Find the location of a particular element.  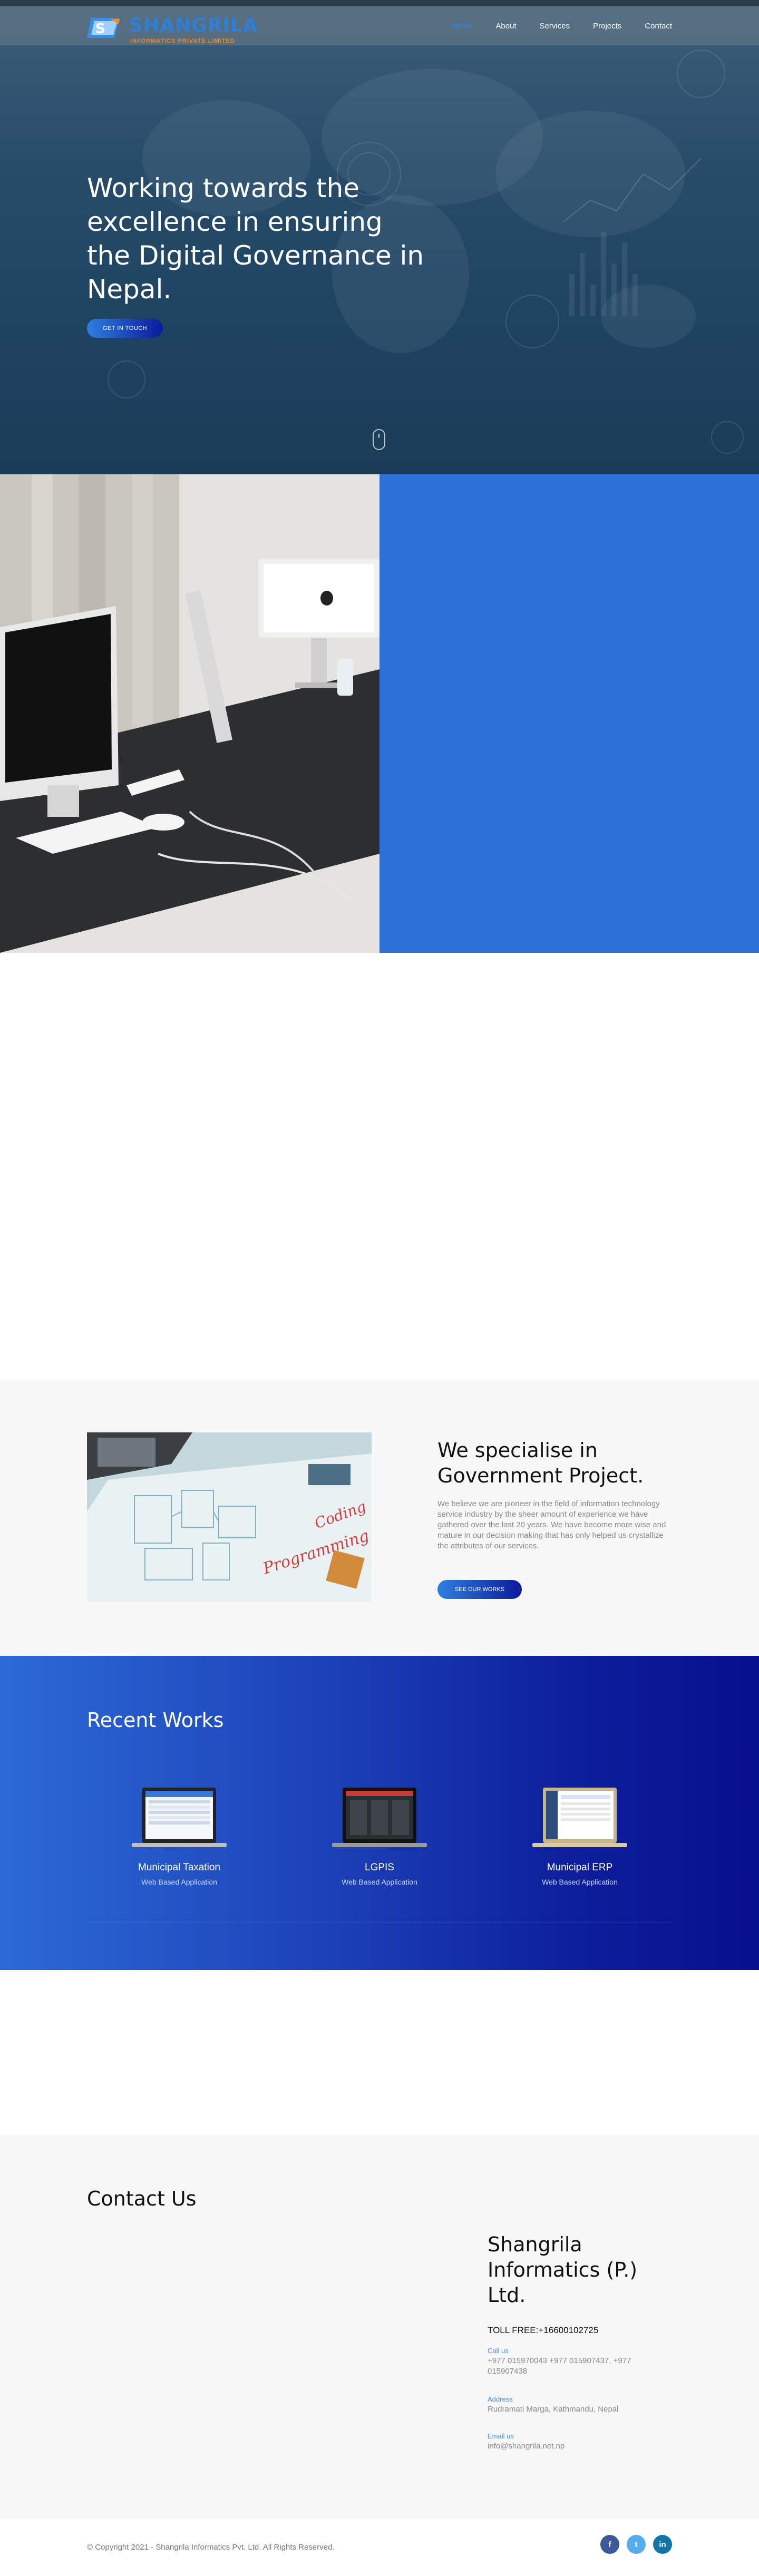

office-photo is located at coordinates (190, 713).